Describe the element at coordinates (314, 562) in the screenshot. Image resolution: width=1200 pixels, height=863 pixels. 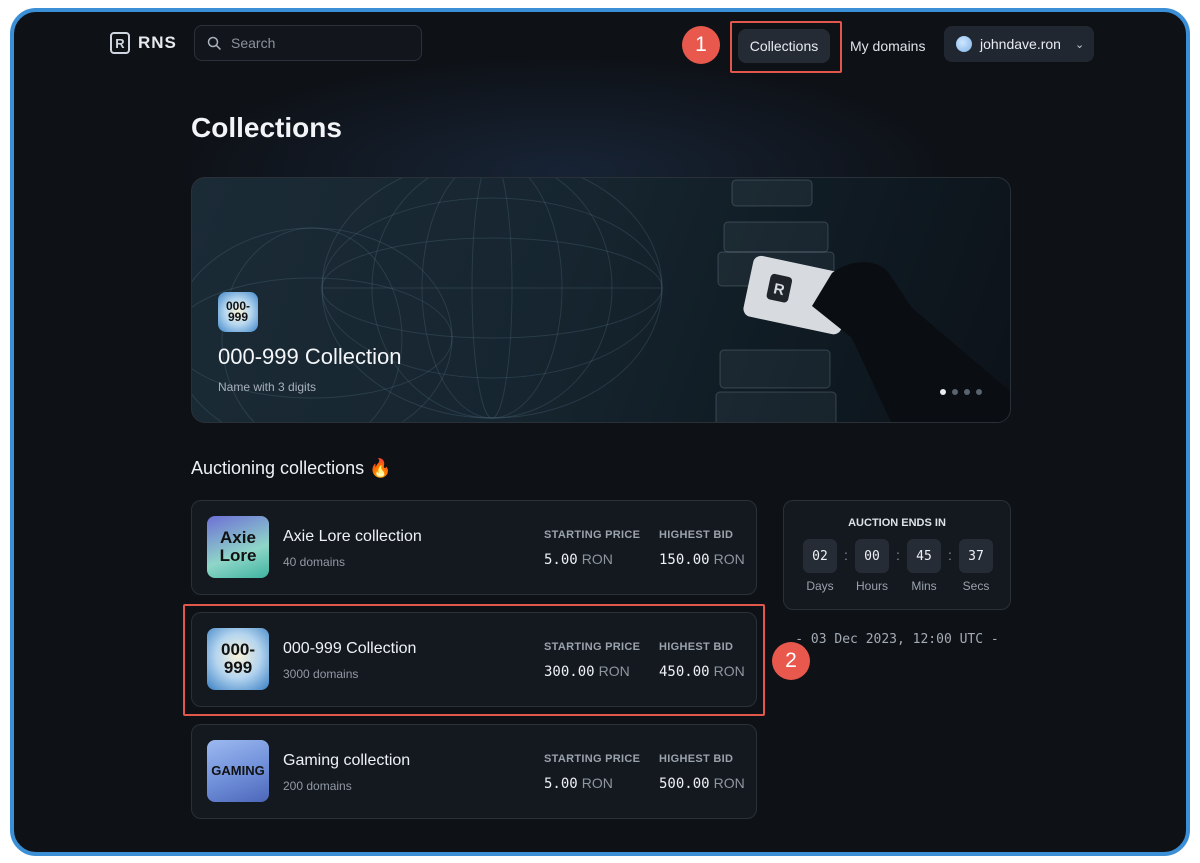
I see `collection-domain-count: 40 domains` at that location.